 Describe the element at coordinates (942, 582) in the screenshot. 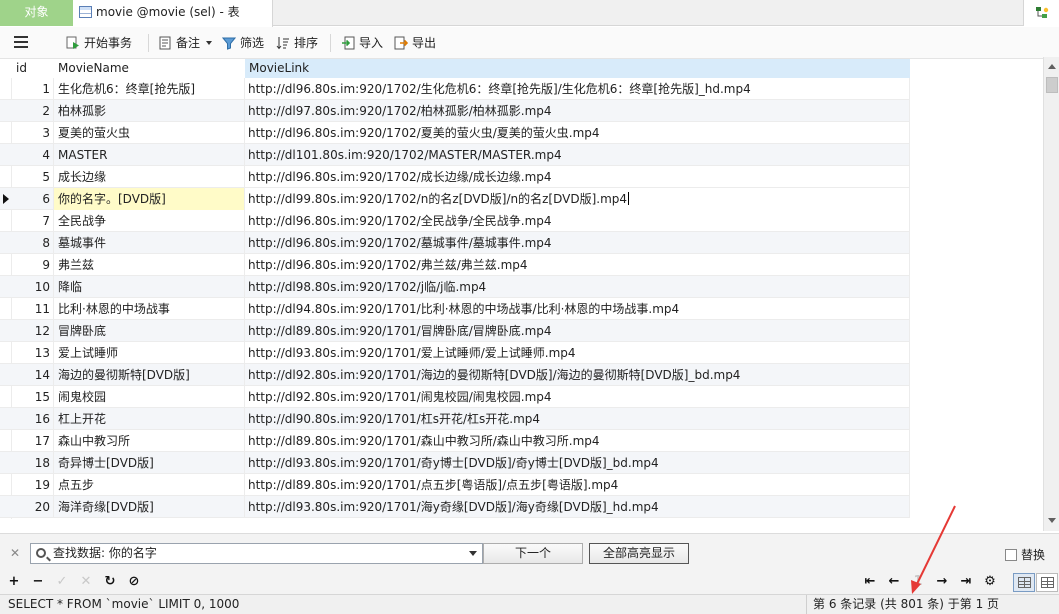

I see `next-page-icon: →` at that location.